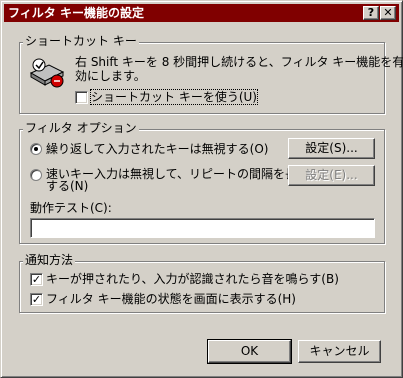 Image resolution: width=403 pixels, height=378 pixels. Describe the element at coordinates (71, 208) in the screenshot. I see `test-area-label: 動作テスト(C):` at that location.